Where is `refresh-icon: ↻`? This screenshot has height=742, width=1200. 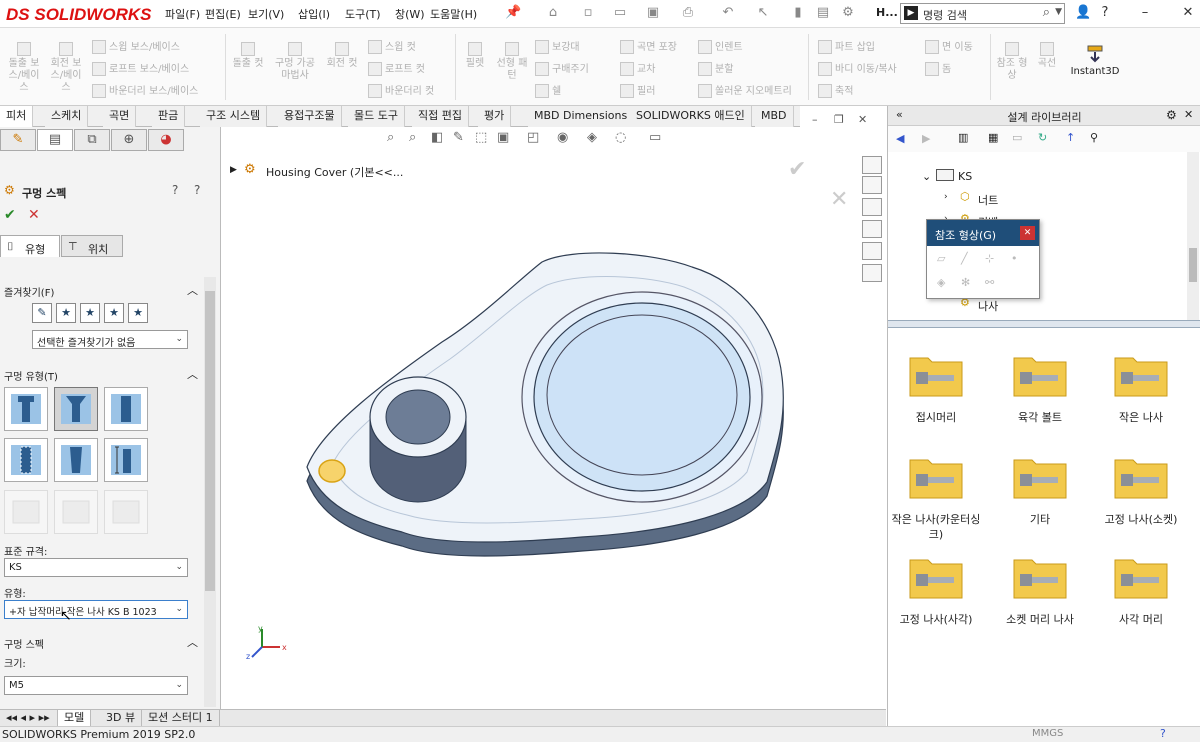 refresh-icon: ↻ is located at coordinates (1042, 137).